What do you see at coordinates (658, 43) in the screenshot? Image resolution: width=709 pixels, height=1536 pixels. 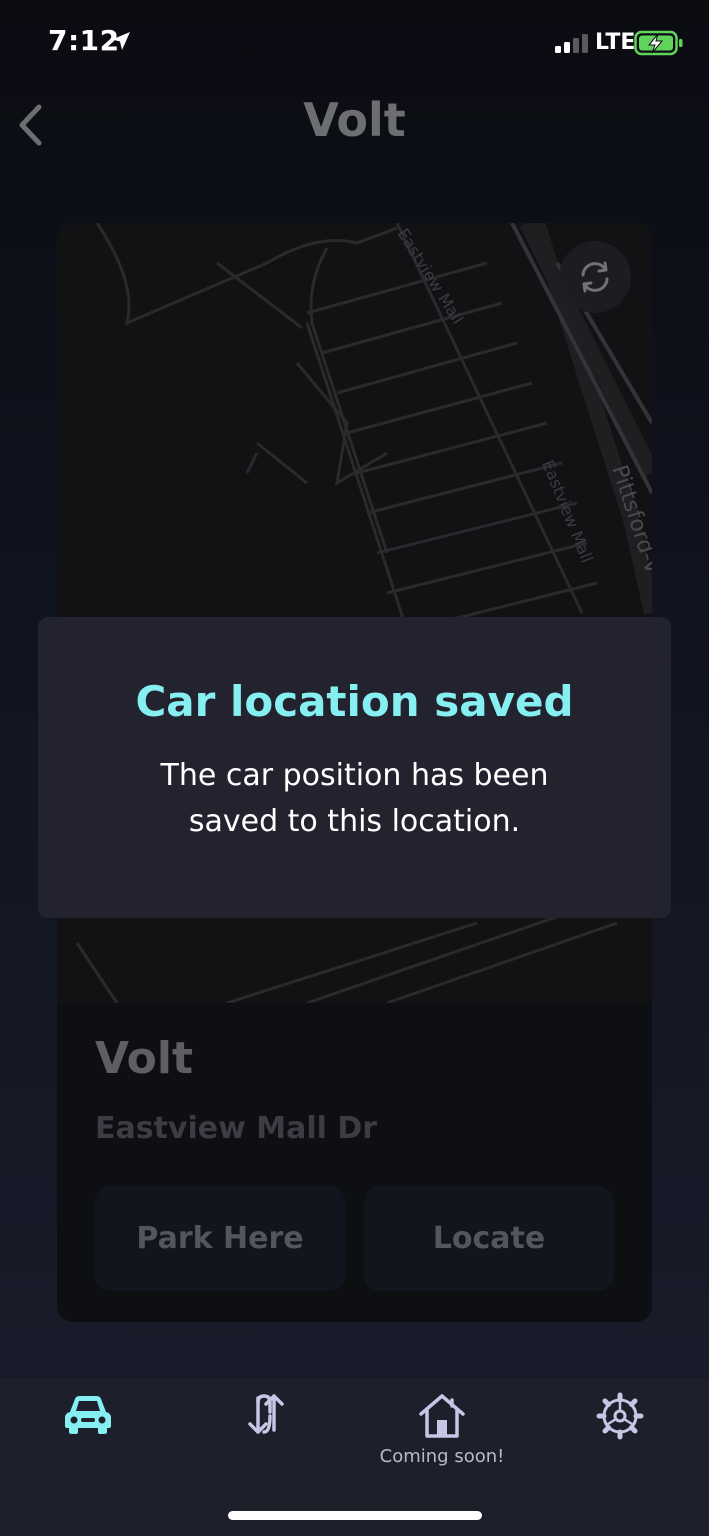 I see `battery-charging-icon` at bounding box center [658, 43].